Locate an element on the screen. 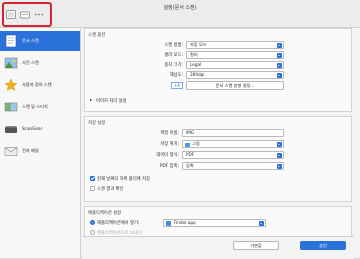 The image size is (360, 259). footer: 기본값 승인 is located at coordinates (218, 247).